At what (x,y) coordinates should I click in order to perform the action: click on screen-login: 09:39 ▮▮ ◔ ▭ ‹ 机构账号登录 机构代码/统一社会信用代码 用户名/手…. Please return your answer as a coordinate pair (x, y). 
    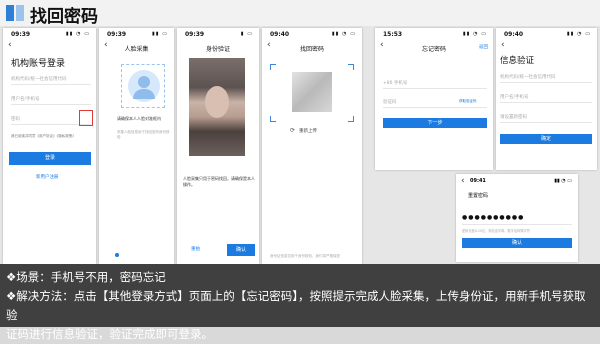
    Looking at the image, I should click on (49, 146).